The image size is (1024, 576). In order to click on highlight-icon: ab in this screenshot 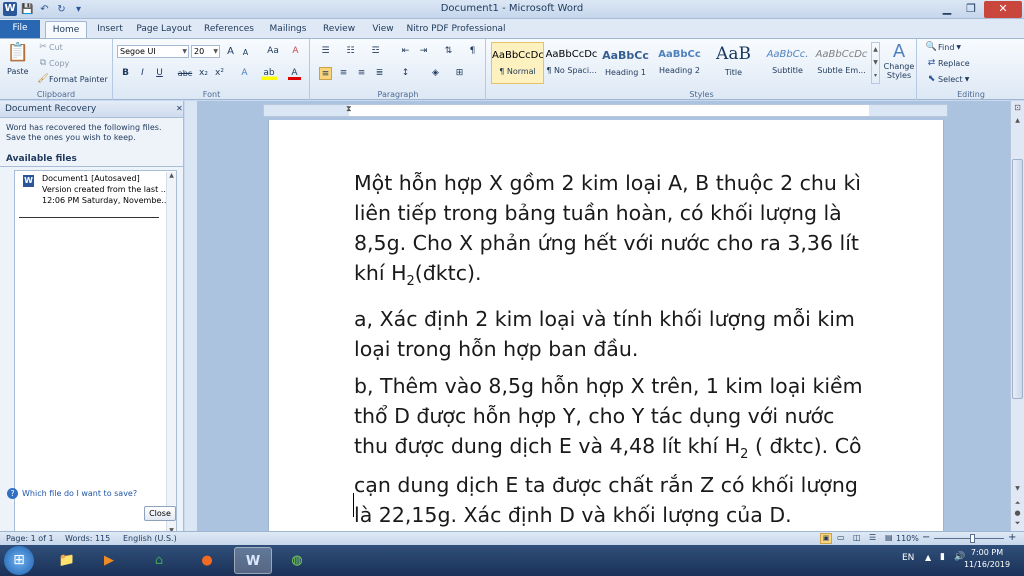, I will do `click(269, 73)`.